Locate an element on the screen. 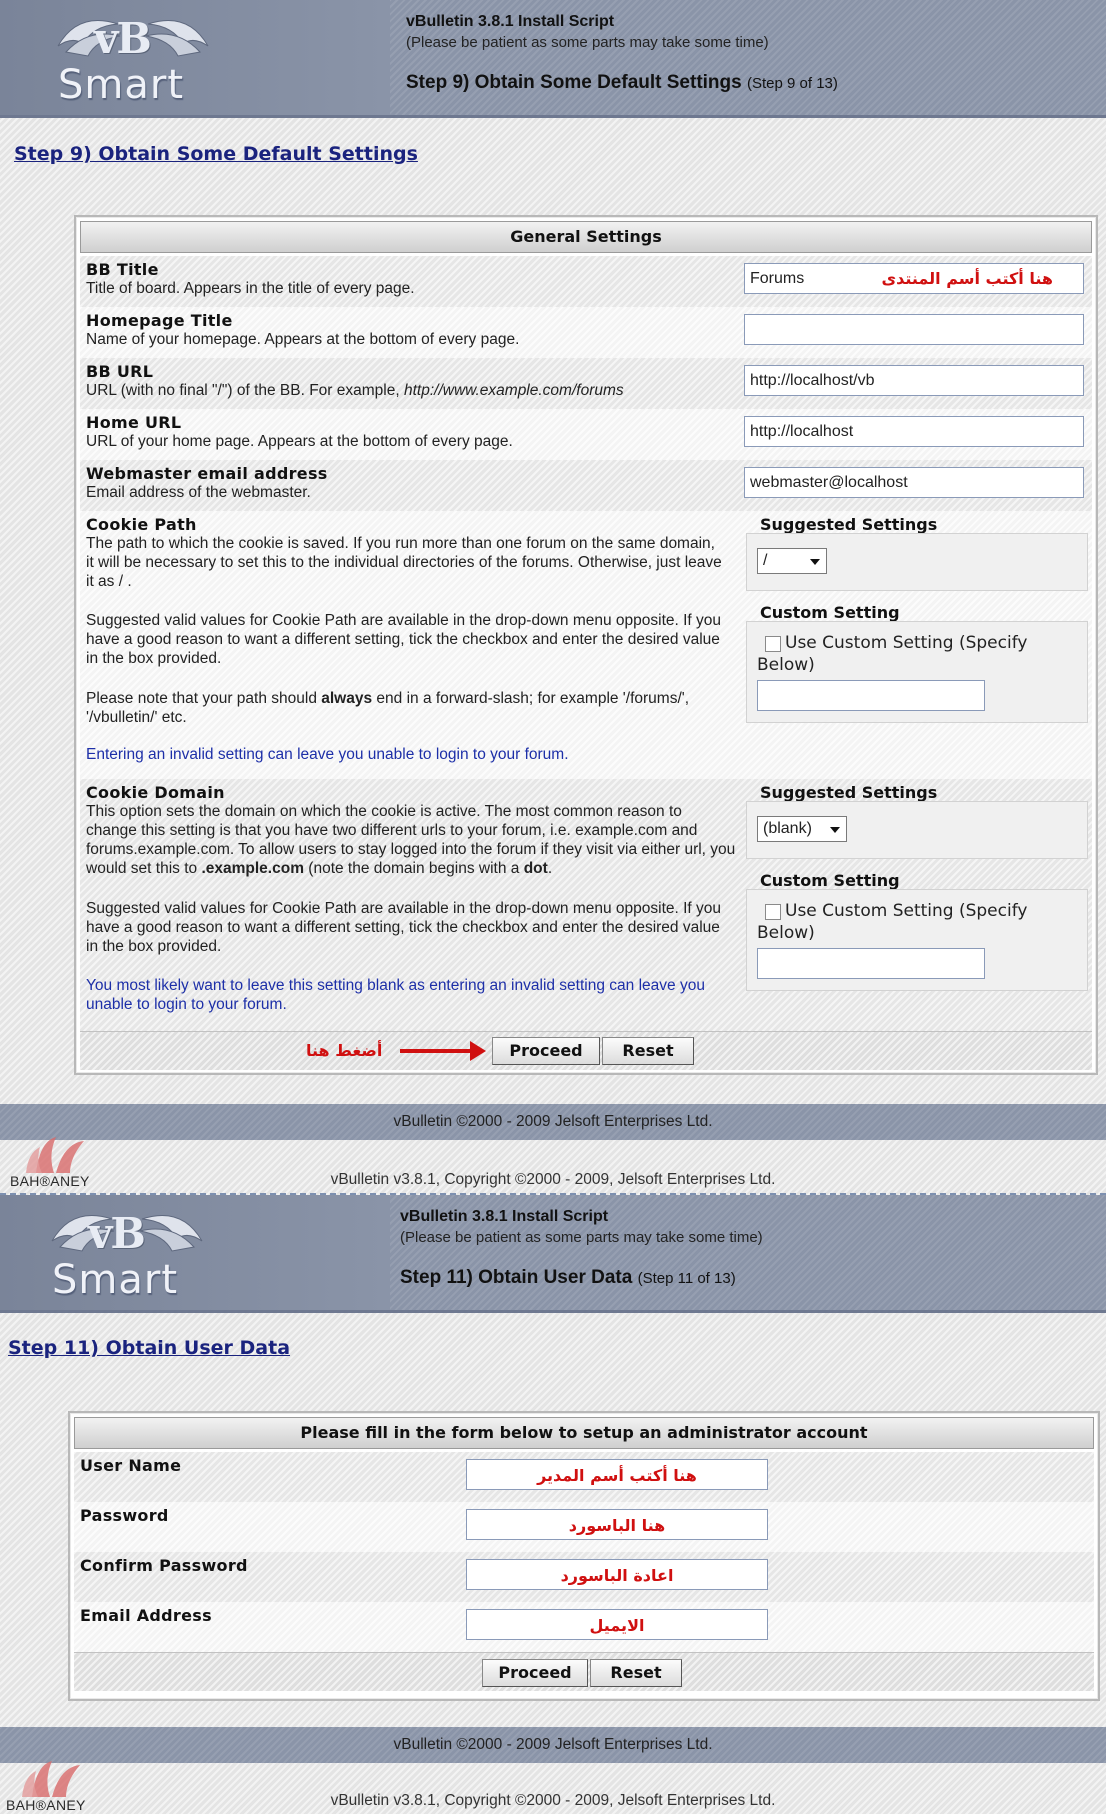 Image resolution: width=1106 pixels, height=1814 pixels. page-title: Step 11) Obtain User Data is located at coordinates (149, 1348).